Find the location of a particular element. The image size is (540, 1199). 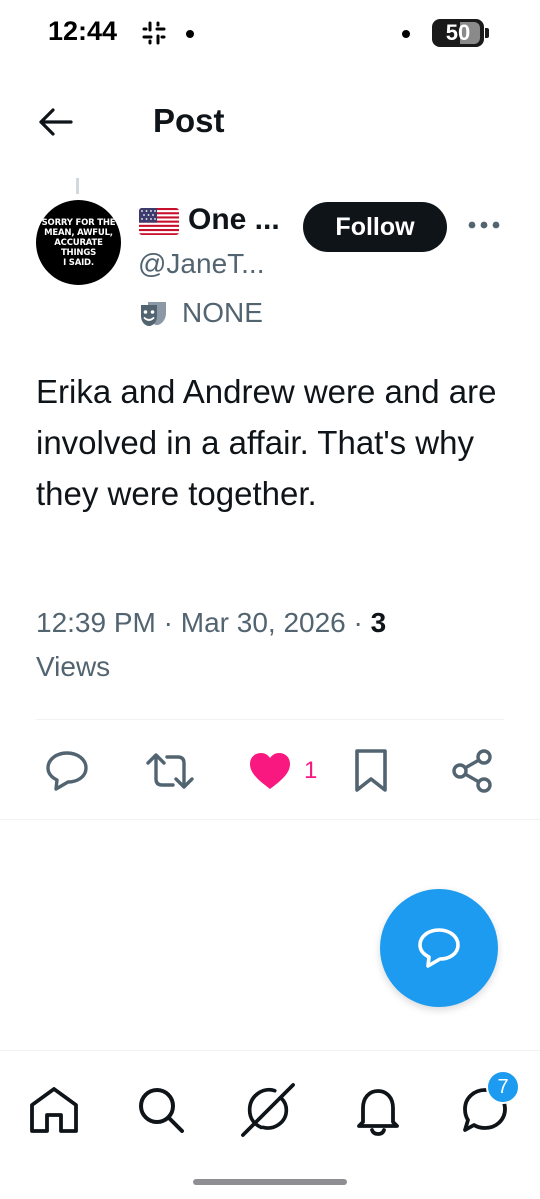

author-label: NONE is located at coordinates (222, 312).